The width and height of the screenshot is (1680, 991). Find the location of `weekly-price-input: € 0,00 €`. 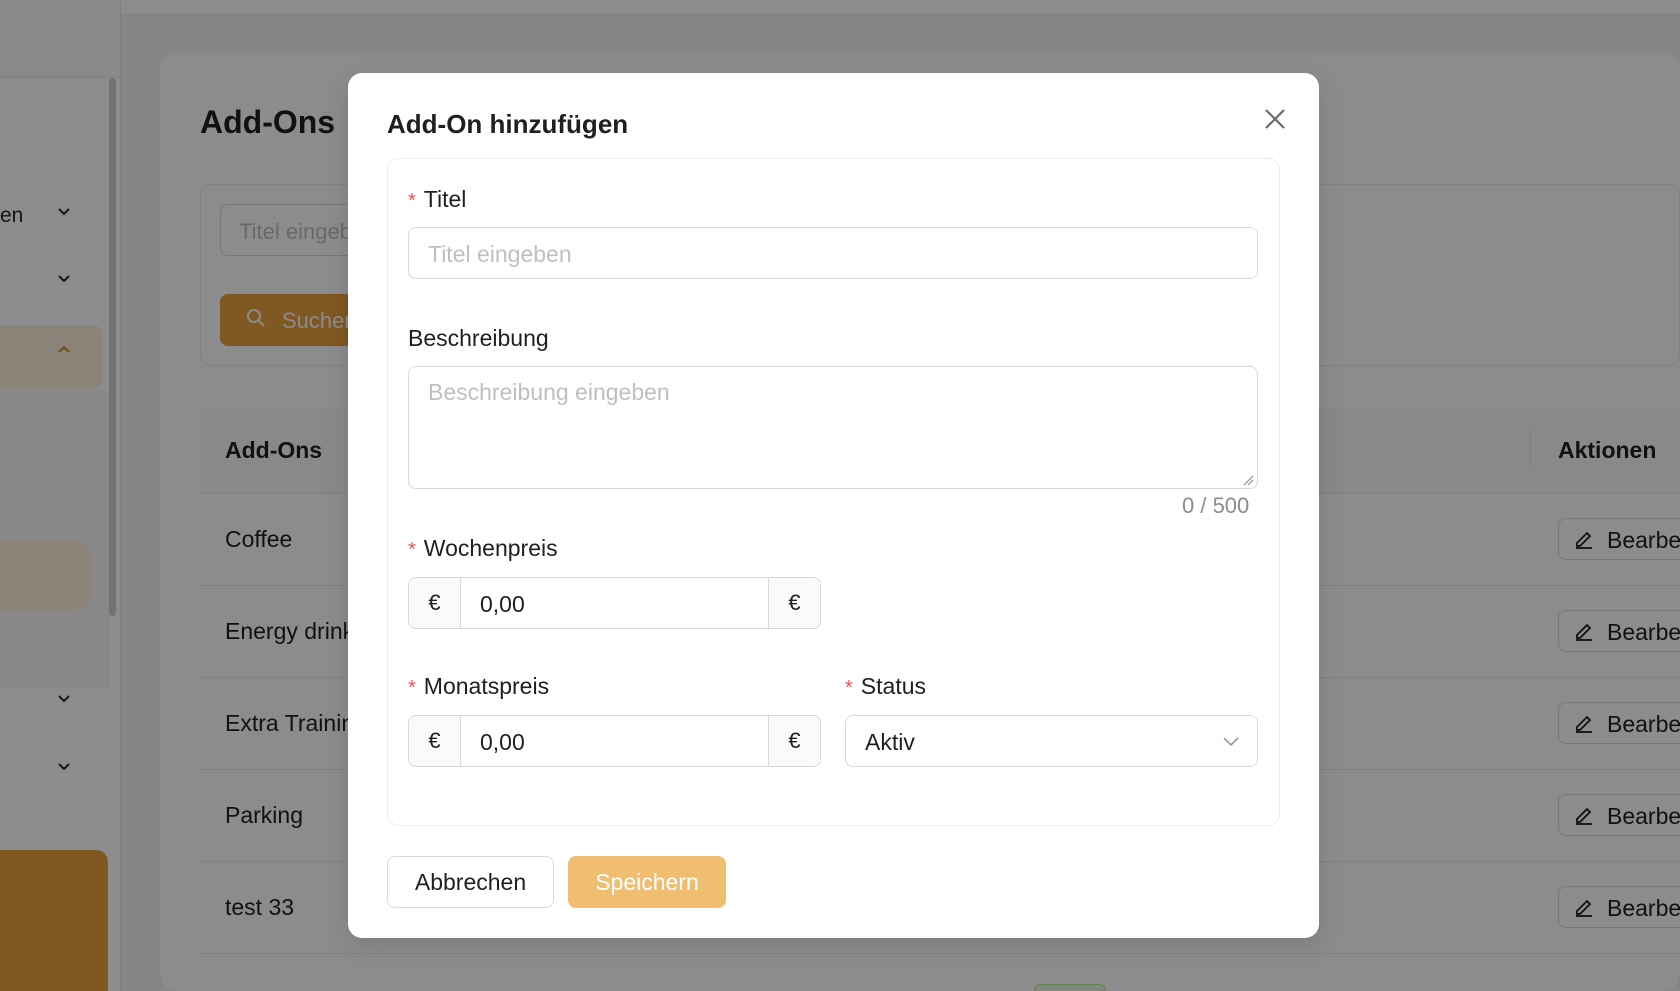

weekly-price-input: € 0,00 € is located at coordinates (614, 603).